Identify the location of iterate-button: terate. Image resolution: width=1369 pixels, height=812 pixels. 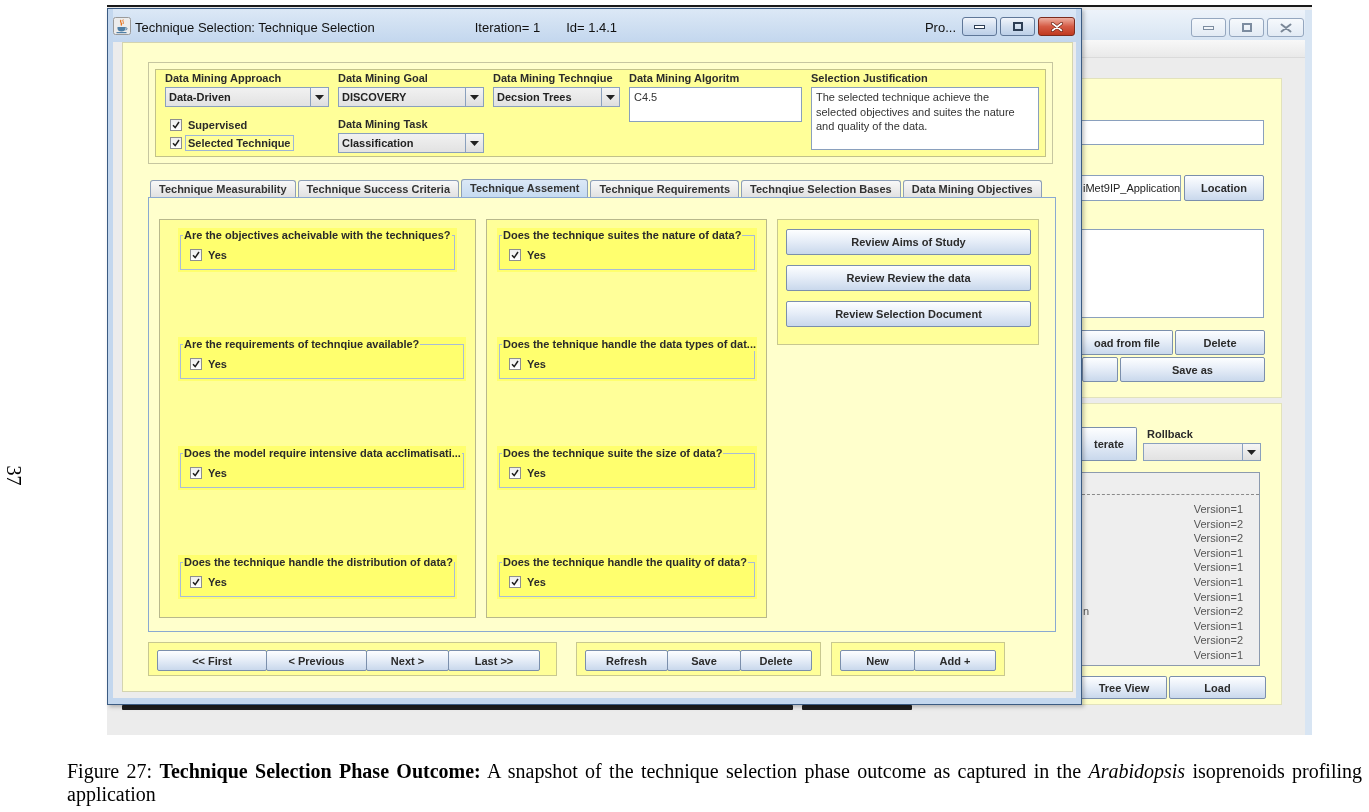
(1109, 444).